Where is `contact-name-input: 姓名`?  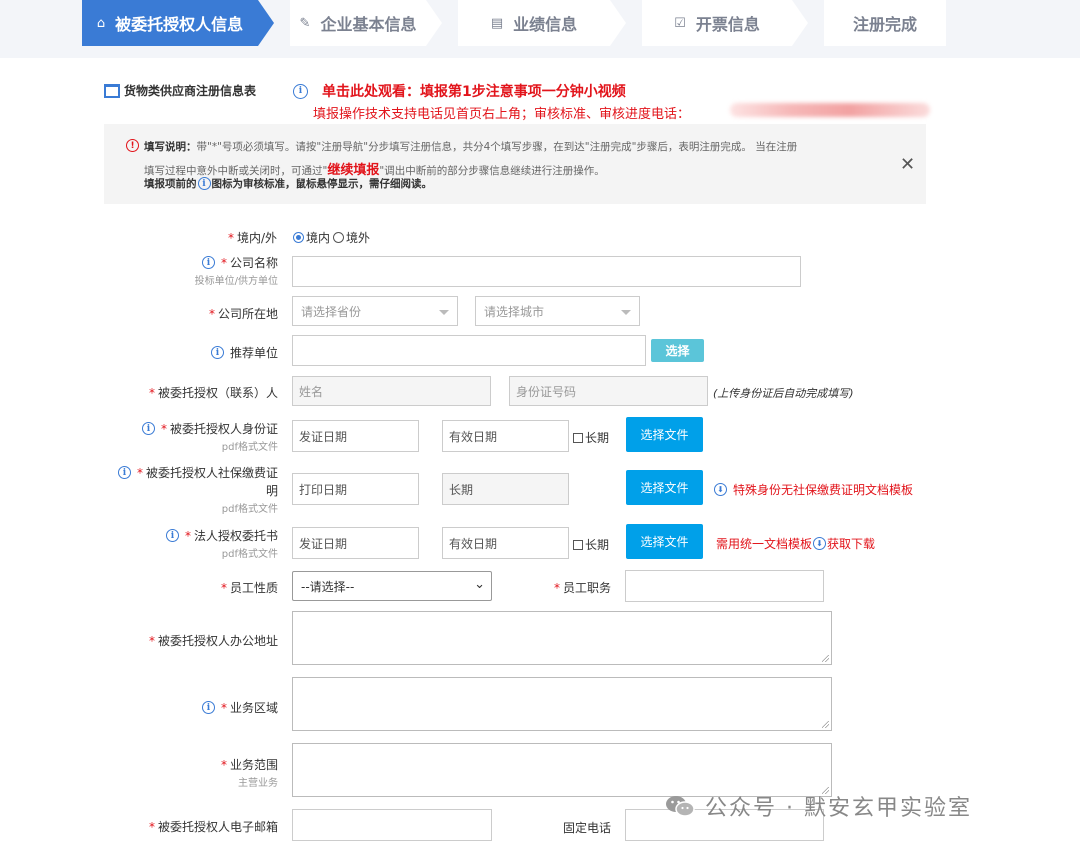 contact-name-input: 姓名 is located at coordinates (391, 391).